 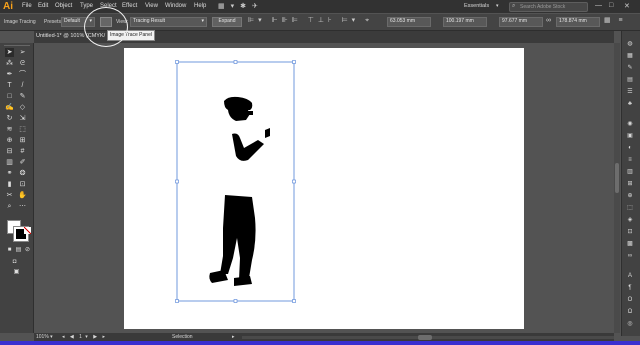 I want to click on properties-panel-icon: ☰, so click(x=630, y=92).